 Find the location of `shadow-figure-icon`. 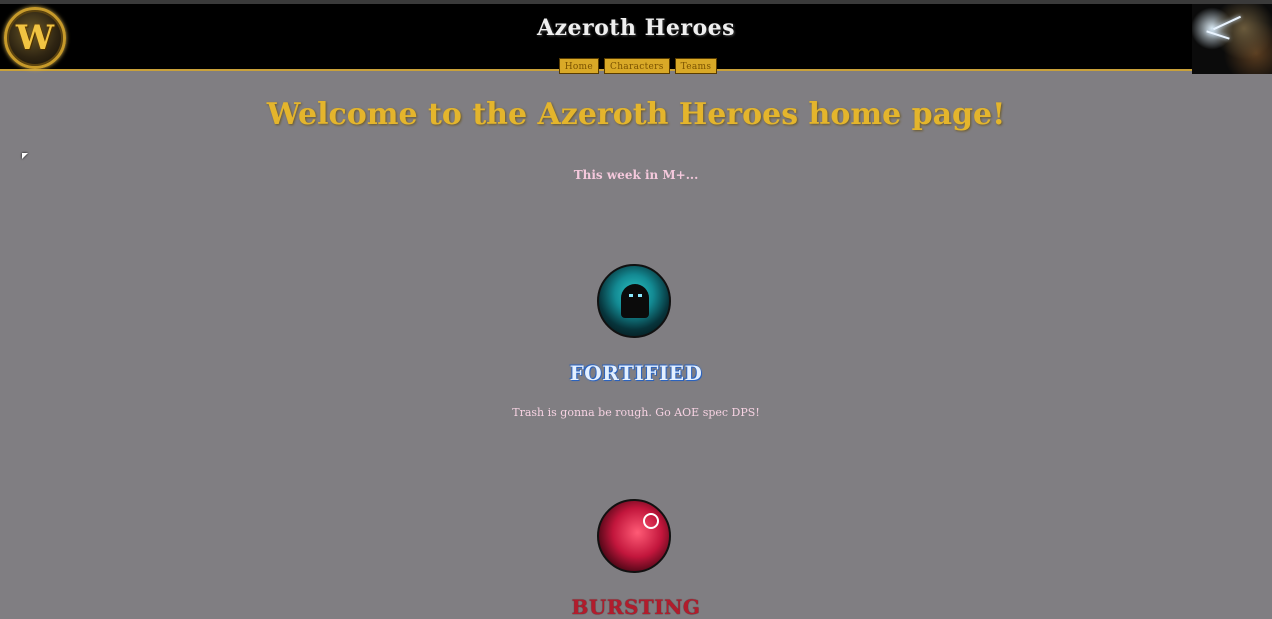

shadow-figure-icon is located at coordinates (635, 301).